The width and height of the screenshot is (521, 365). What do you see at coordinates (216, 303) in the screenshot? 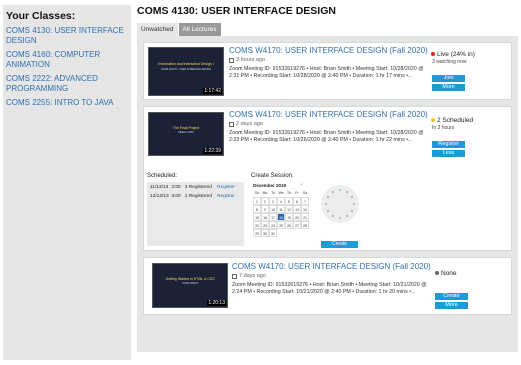
I see `duration-badge: 1:20:13` at bounding box center [216, 303].